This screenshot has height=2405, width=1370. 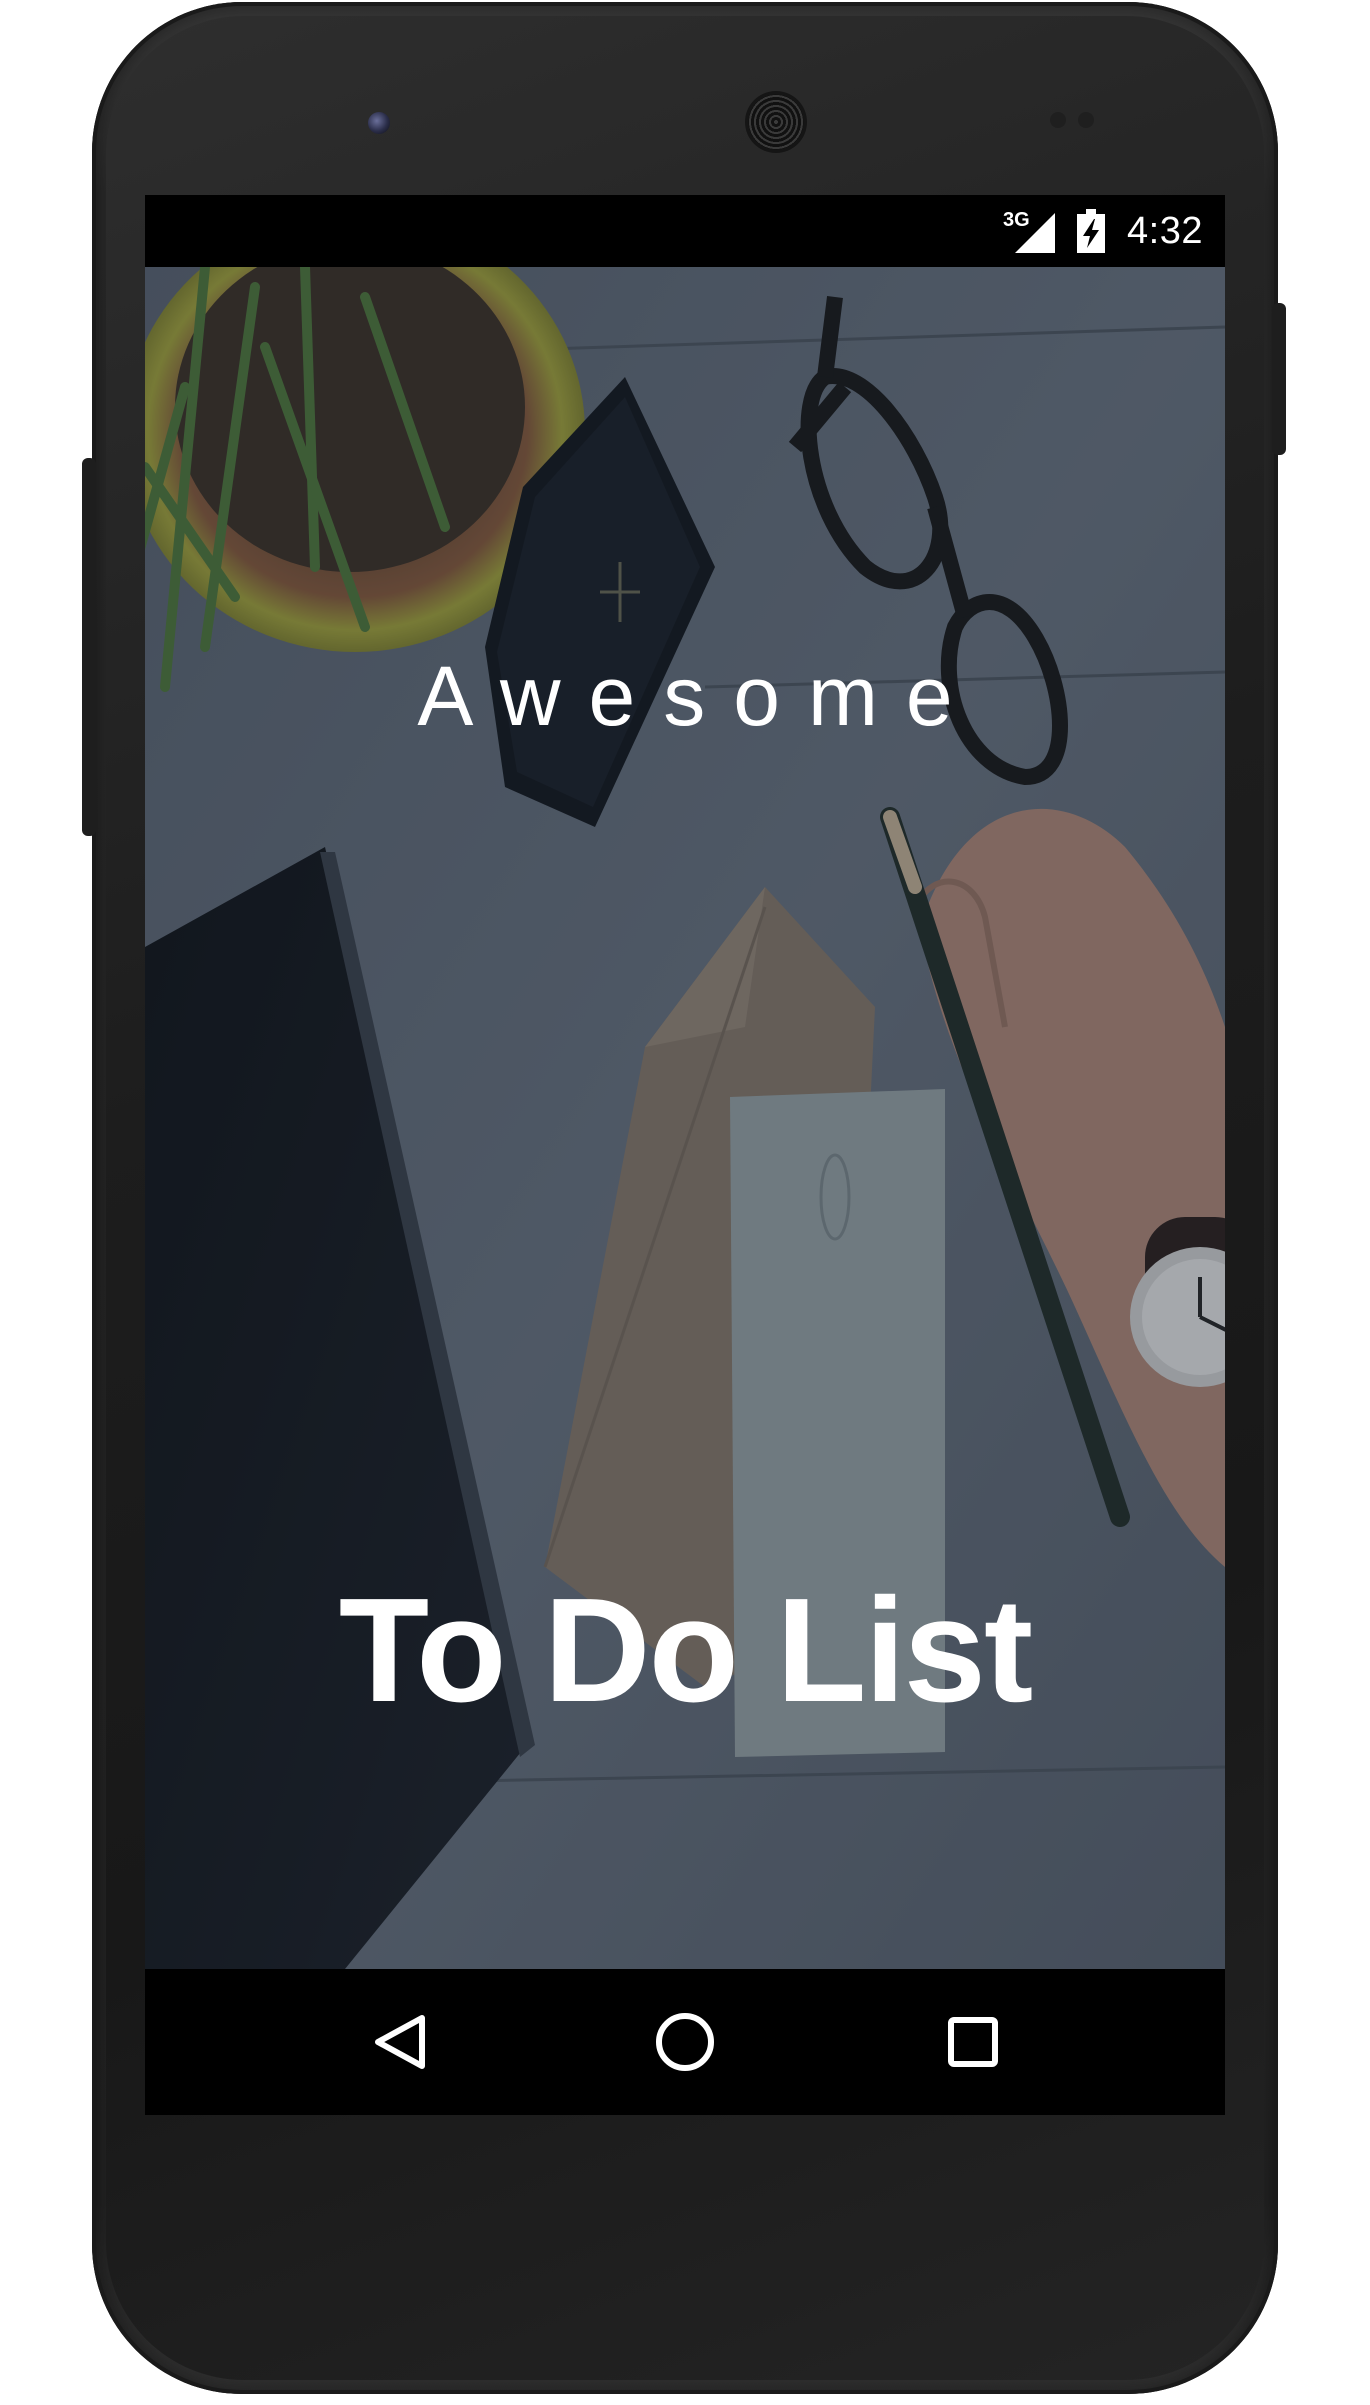 I want to click on front-camera, so click(x=379, y=123).